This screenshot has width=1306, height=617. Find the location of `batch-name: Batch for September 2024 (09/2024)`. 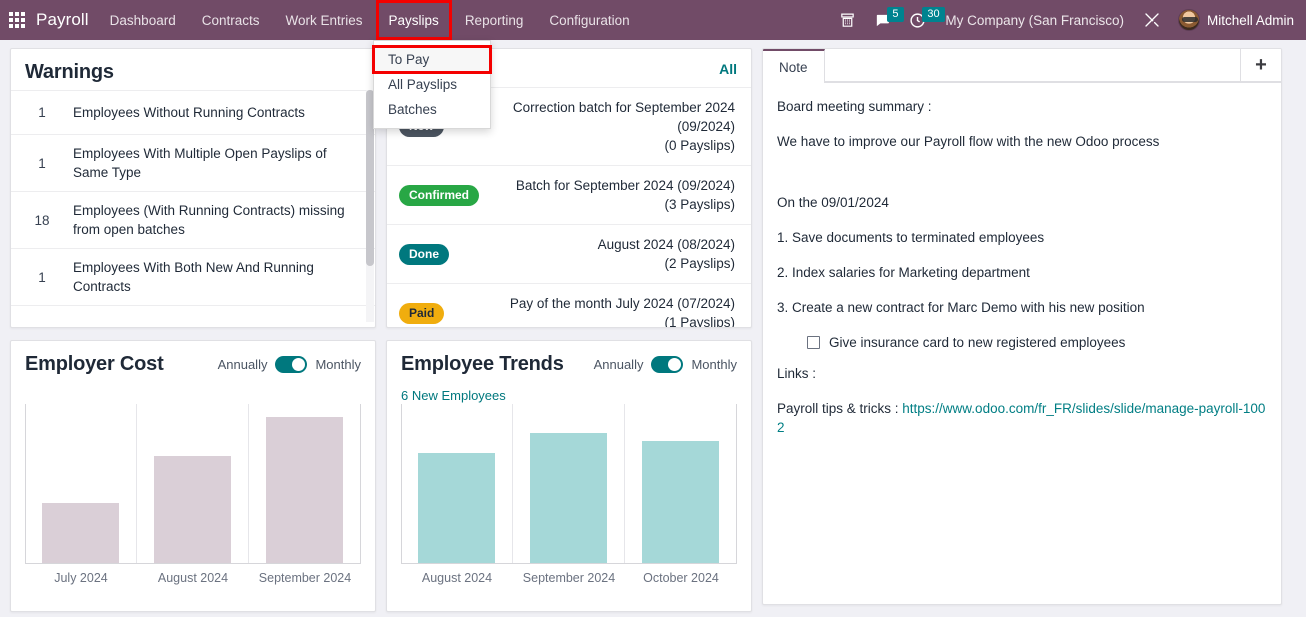

batch-name: Batch for September 2024 (09/2024) is located at coordinates (625, 185).